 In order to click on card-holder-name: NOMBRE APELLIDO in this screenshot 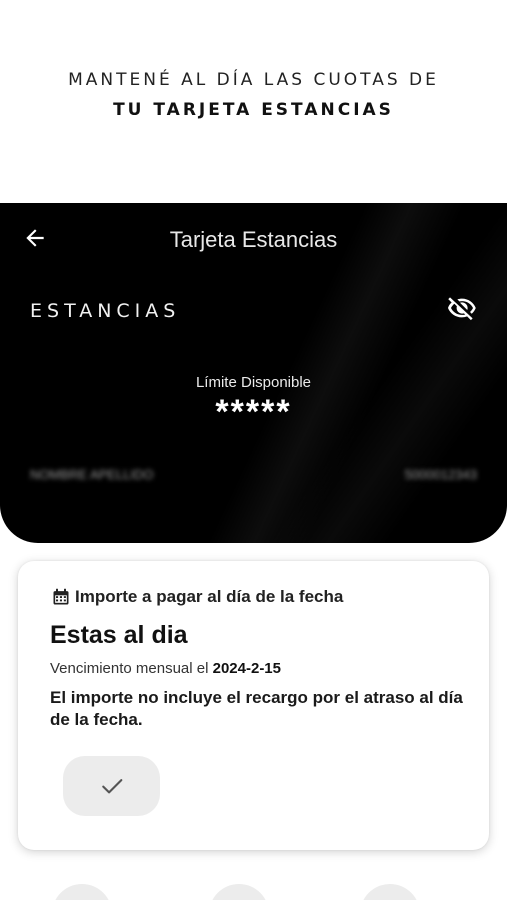, I will do `click(92, 474)`.